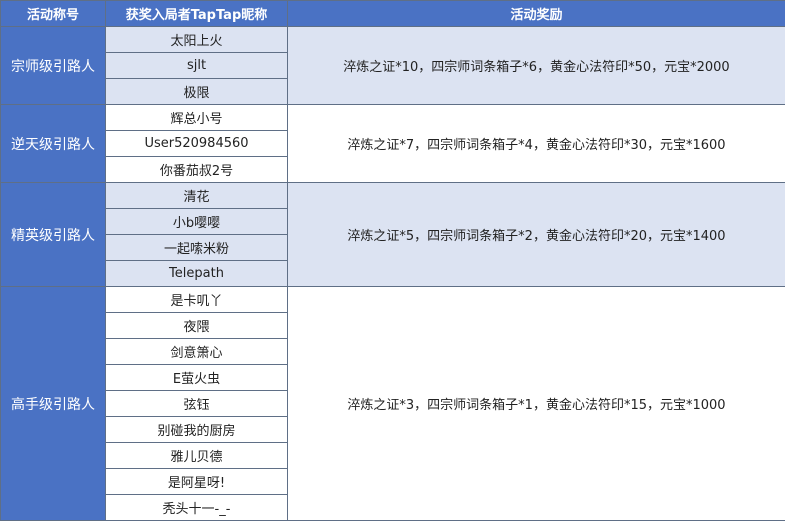 This screenshot has height=521, width=785. Describe the element at coordinates (196, 351) in the screenshot. I see `winner-name: 剑意箫心` at that location.